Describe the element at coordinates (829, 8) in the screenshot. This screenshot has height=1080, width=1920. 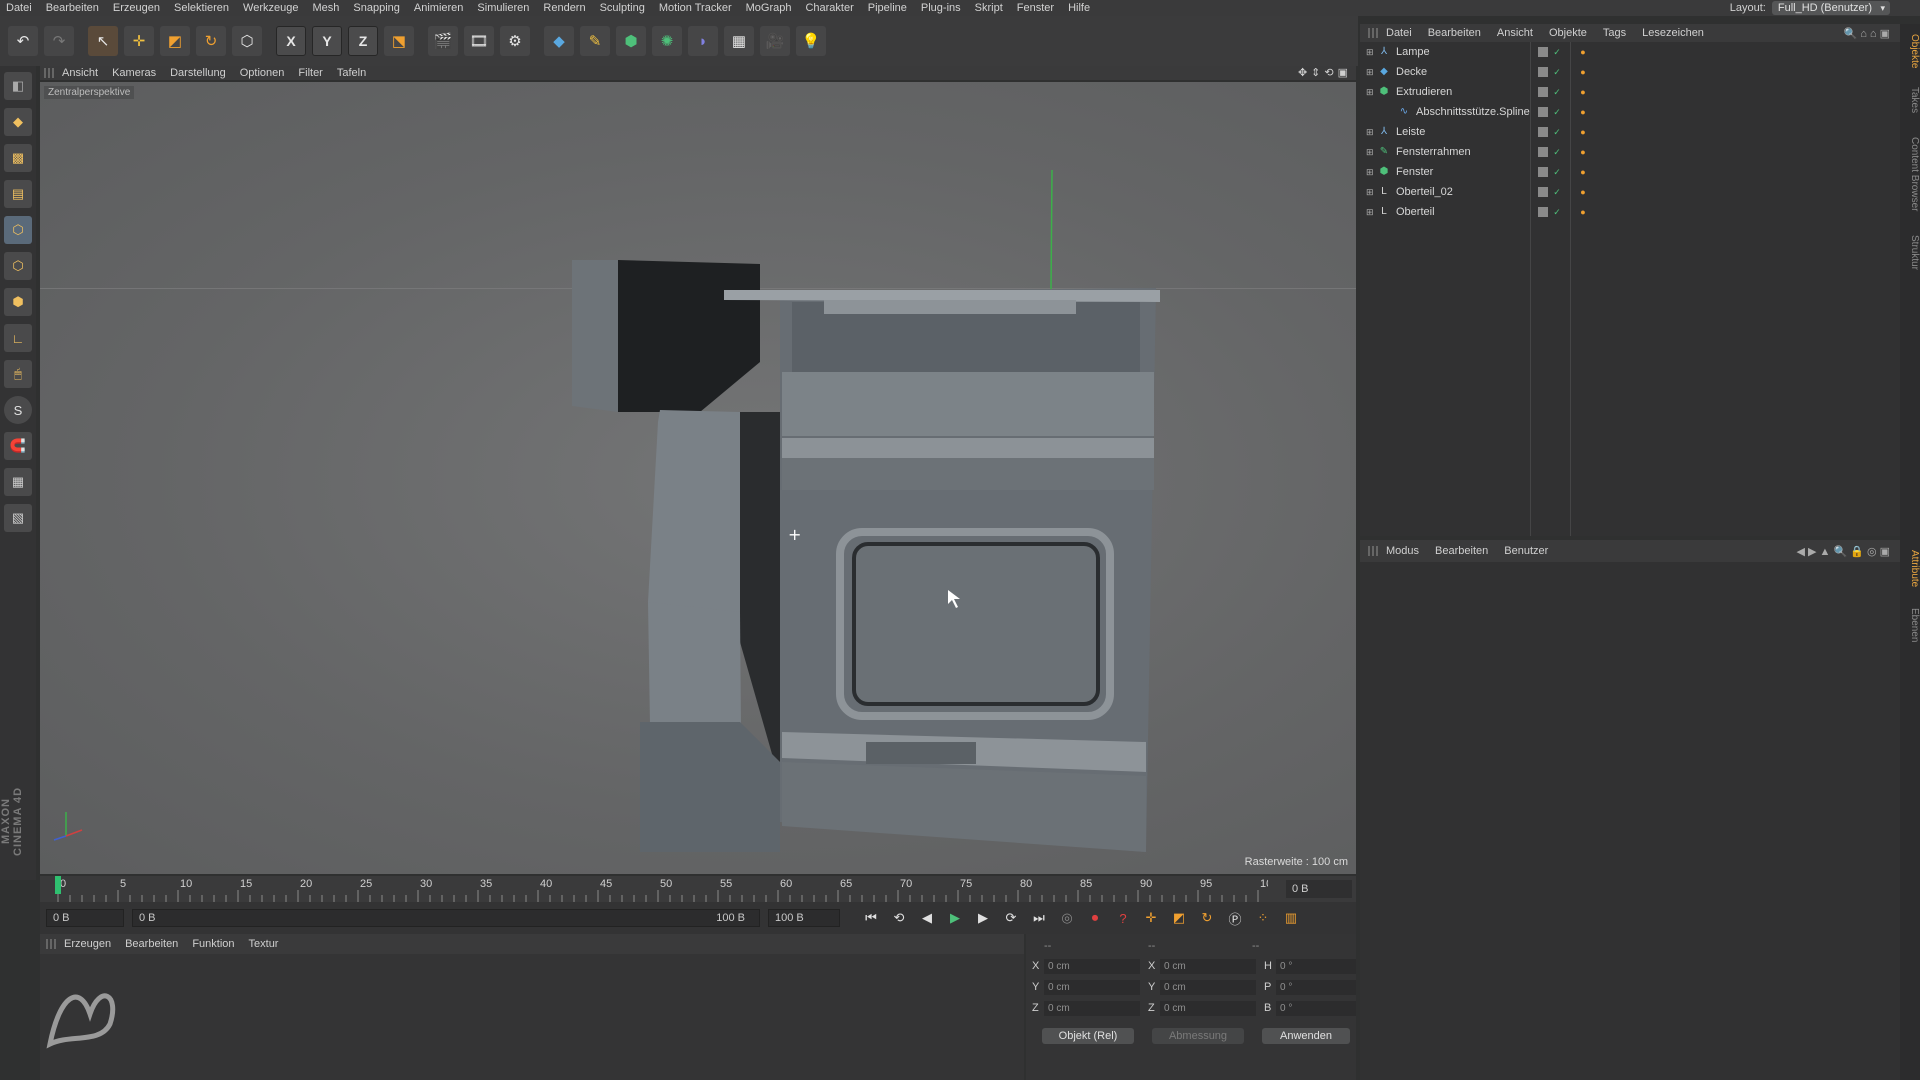
I see `menu-charakter: Charakter` at that location.